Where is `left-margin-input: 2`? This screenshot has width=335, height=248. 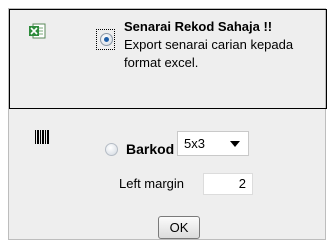
left-margin-input: 2 is located at coordinates (228, 184).